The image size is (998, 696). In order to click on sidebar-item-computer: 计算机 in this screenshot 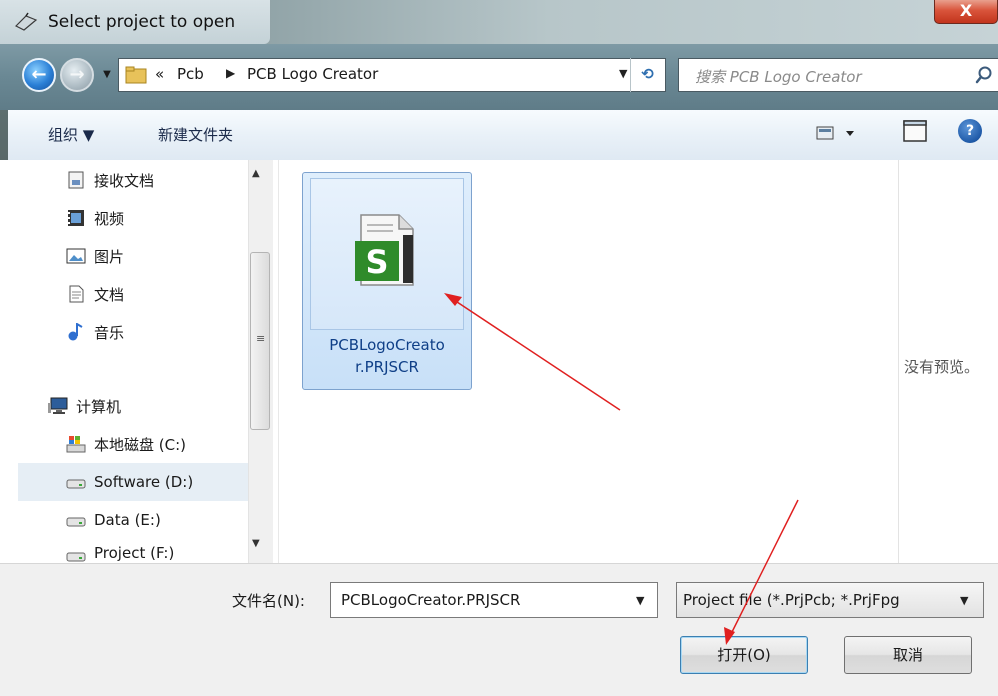, I will do `click(84, 406)`.